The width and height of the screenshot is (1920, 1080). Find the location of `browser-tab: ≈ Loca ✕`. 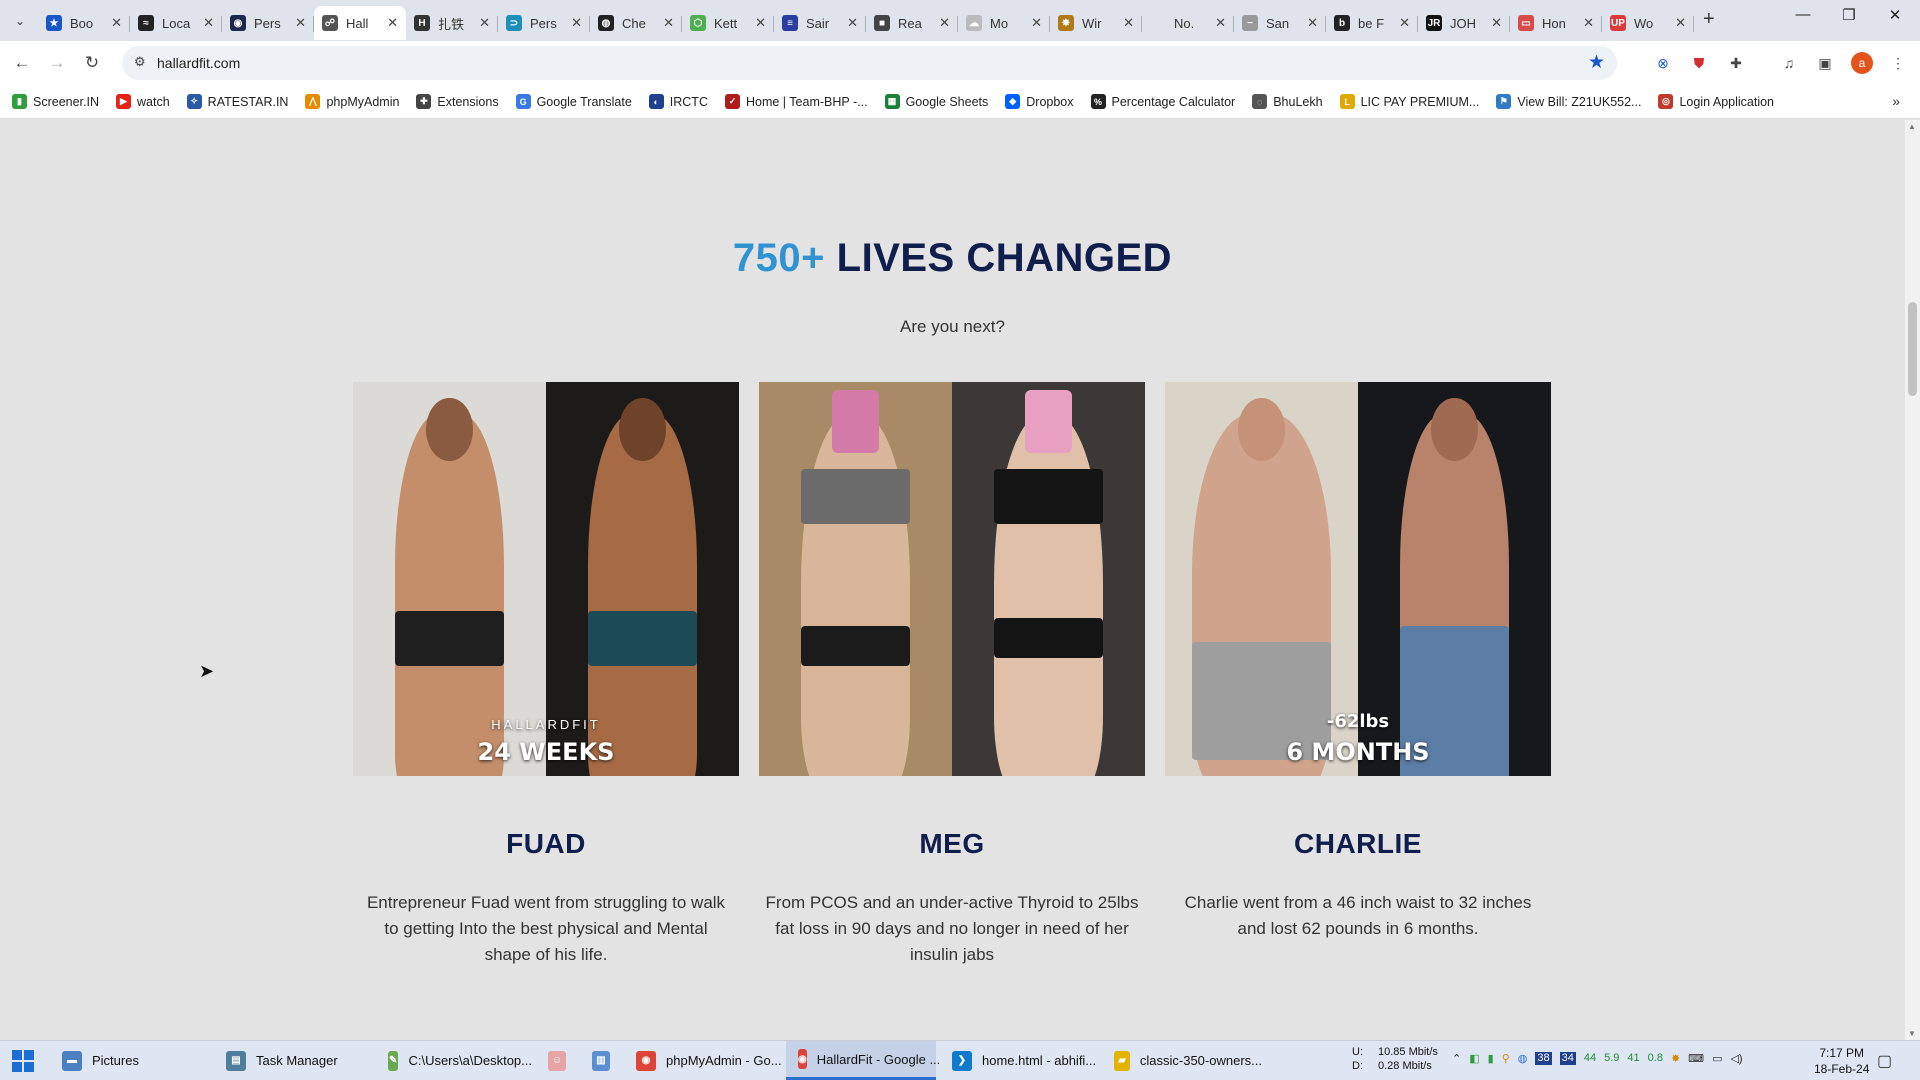

browser-tab: ≈ Loca ✕ is located at coordinates (176, 23).